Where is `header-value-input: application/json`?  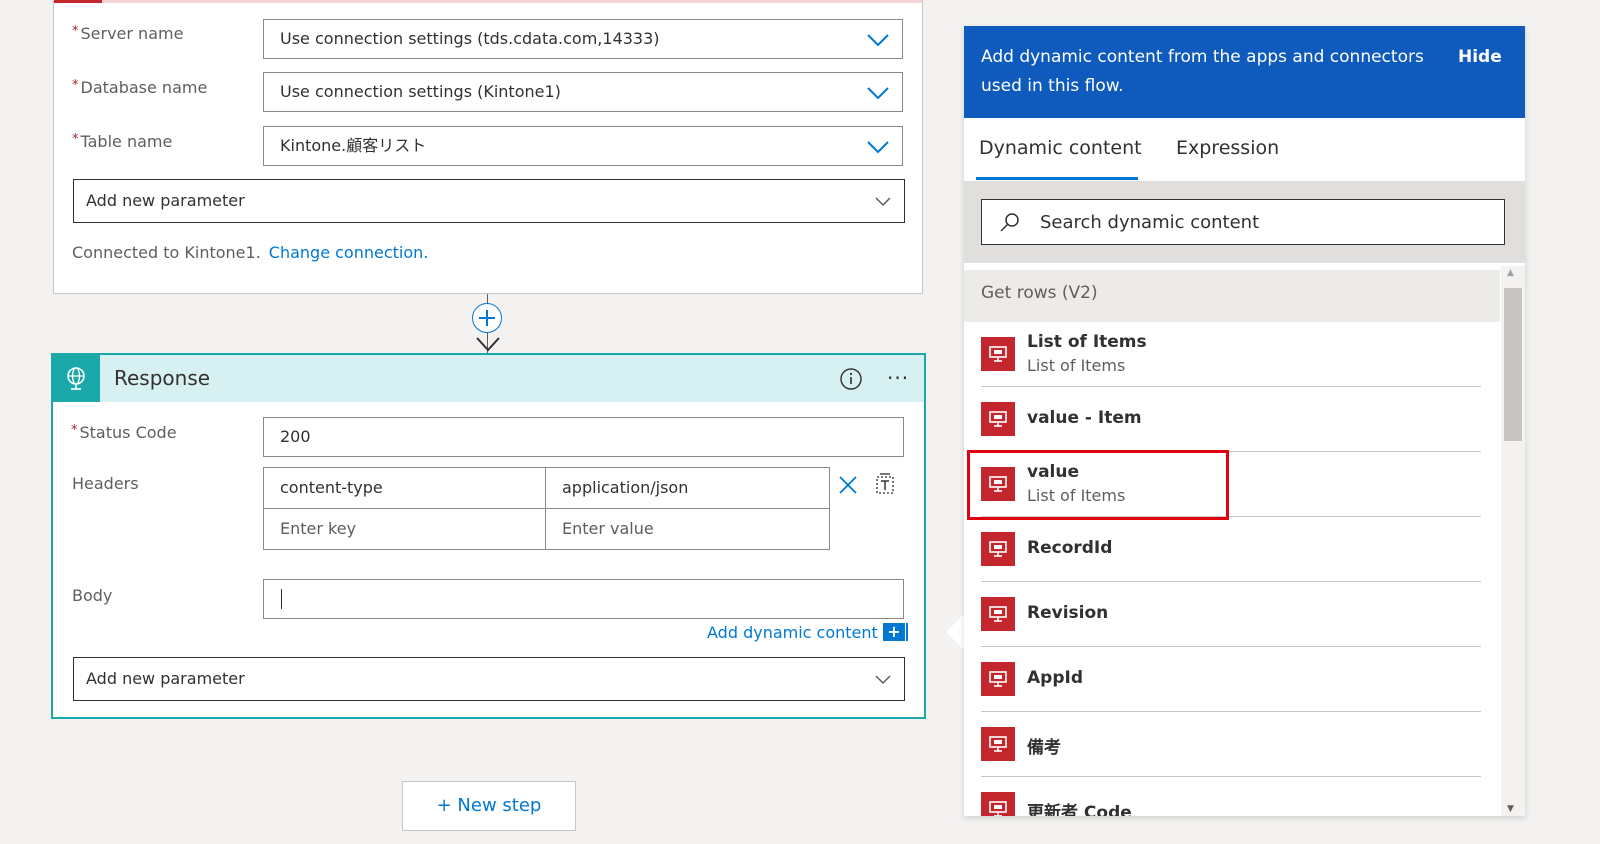 header-value-input: application/json is located at coordinates (687, 488).